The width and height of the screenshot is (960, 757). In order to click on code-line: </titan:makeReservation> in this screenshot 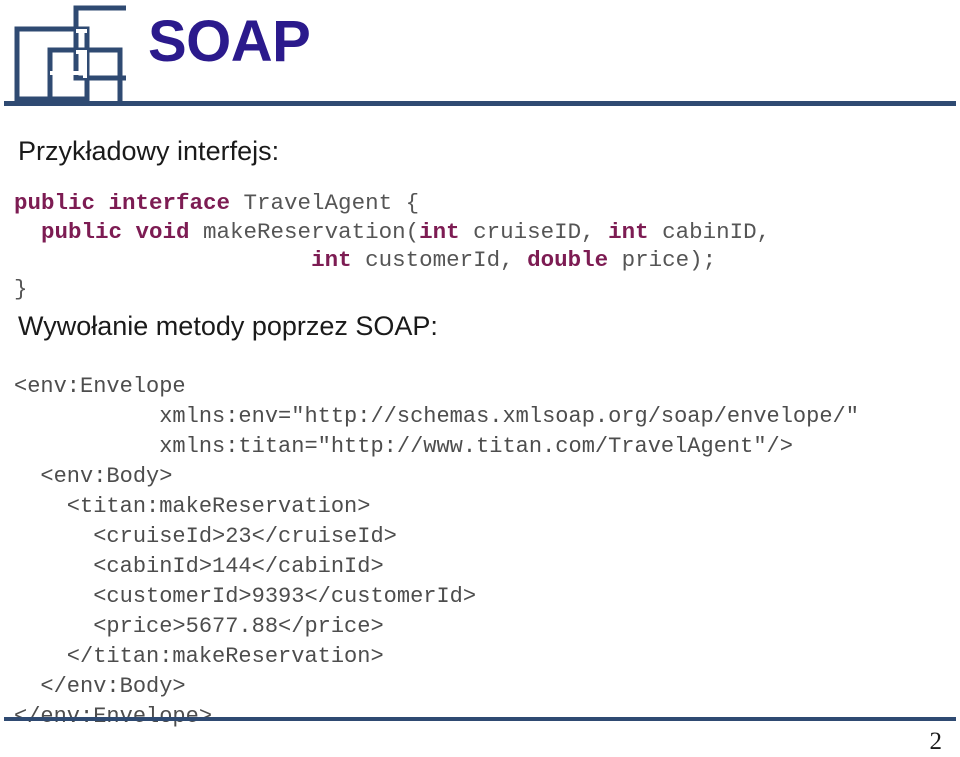, I will do `click(199, 656)`.